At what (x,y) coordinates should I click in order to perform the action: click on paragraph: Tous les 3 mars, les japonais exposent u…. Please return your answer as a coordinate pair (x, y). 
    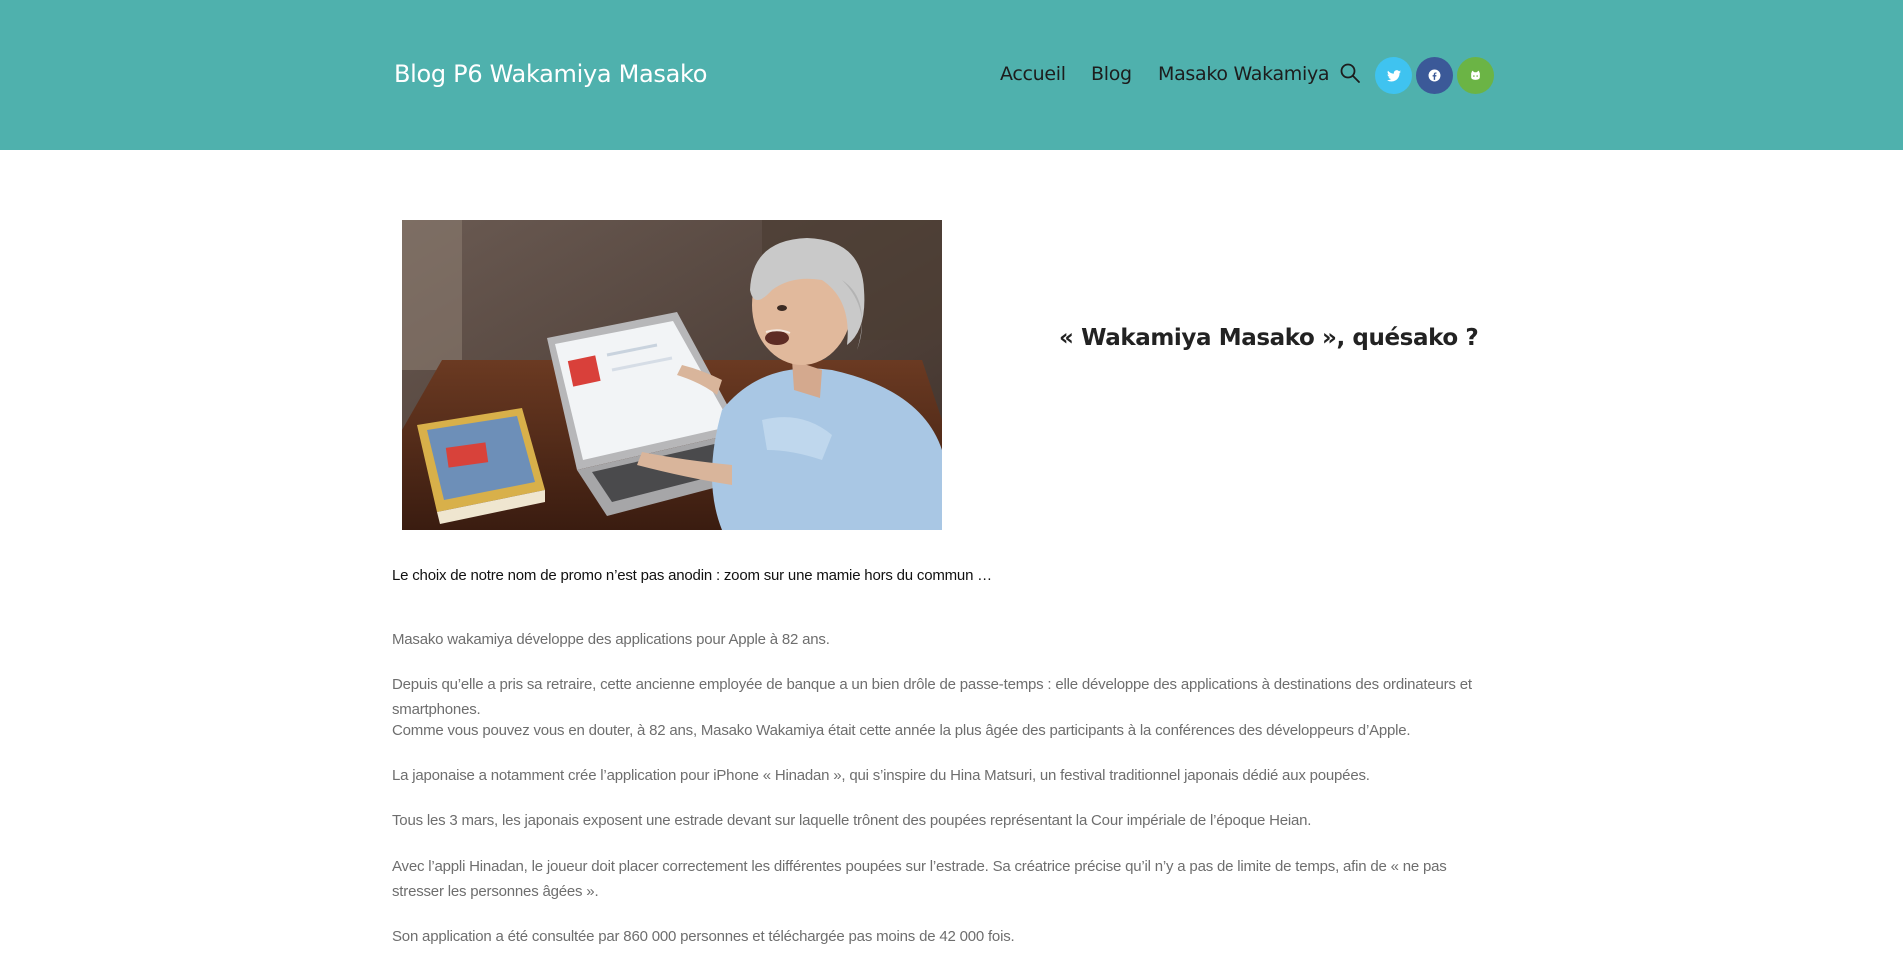
    Looking at the image, I should click on (852, 820).